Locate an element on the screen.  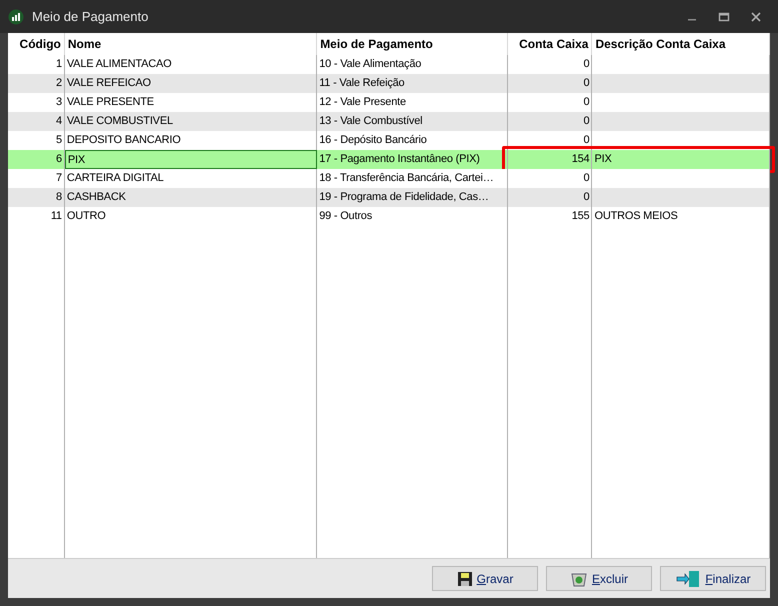
table-cell: PIX is located at coordinates (191, 159).